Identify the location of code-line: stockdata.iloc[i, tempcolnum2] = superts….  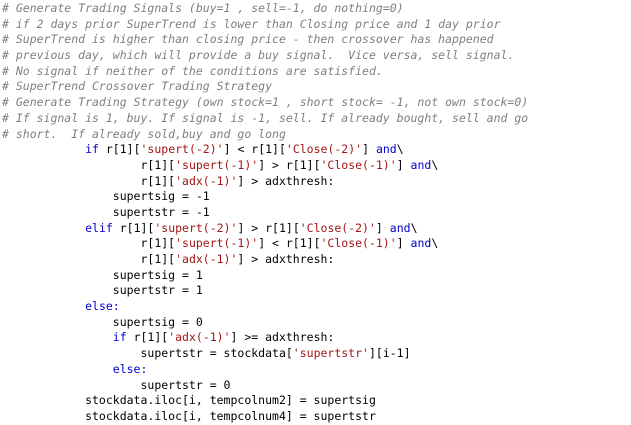
(315, 401).